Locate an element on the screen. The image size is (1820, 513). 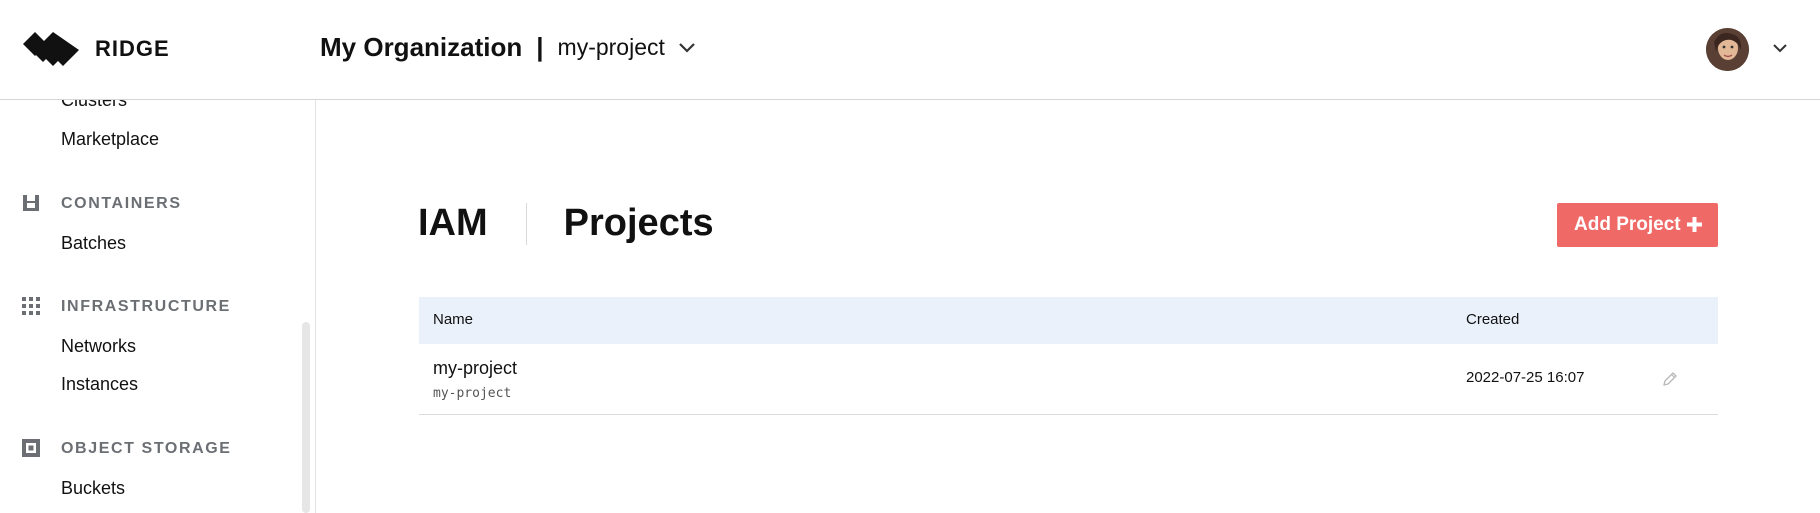
table-row: my-project my-project 2022-07-25 16:07 is located at coordinates (1068, 379).